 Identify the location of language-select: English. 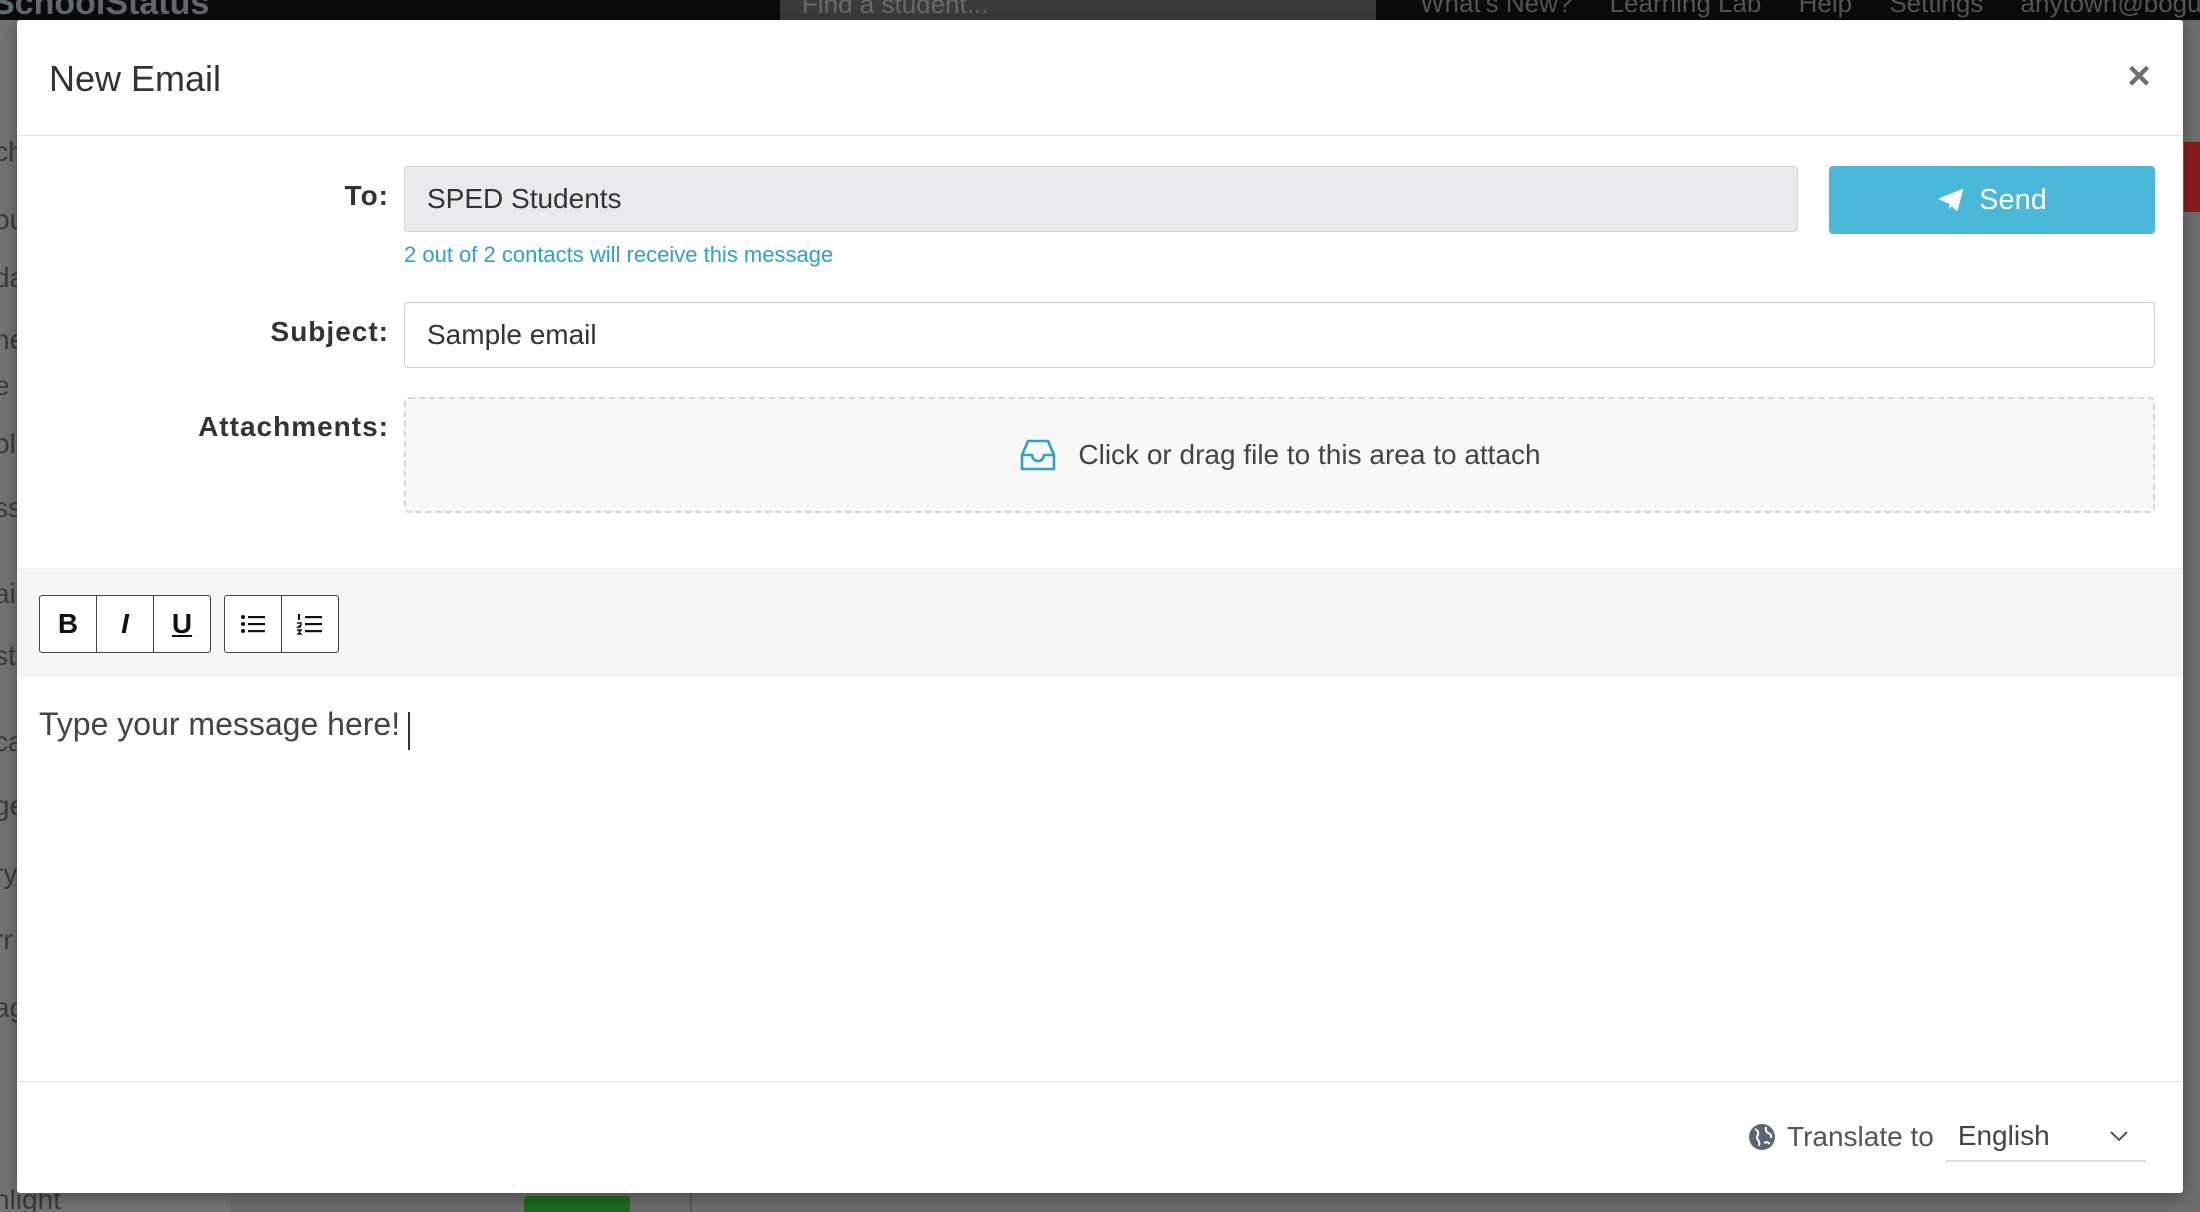
(2045, 1137).